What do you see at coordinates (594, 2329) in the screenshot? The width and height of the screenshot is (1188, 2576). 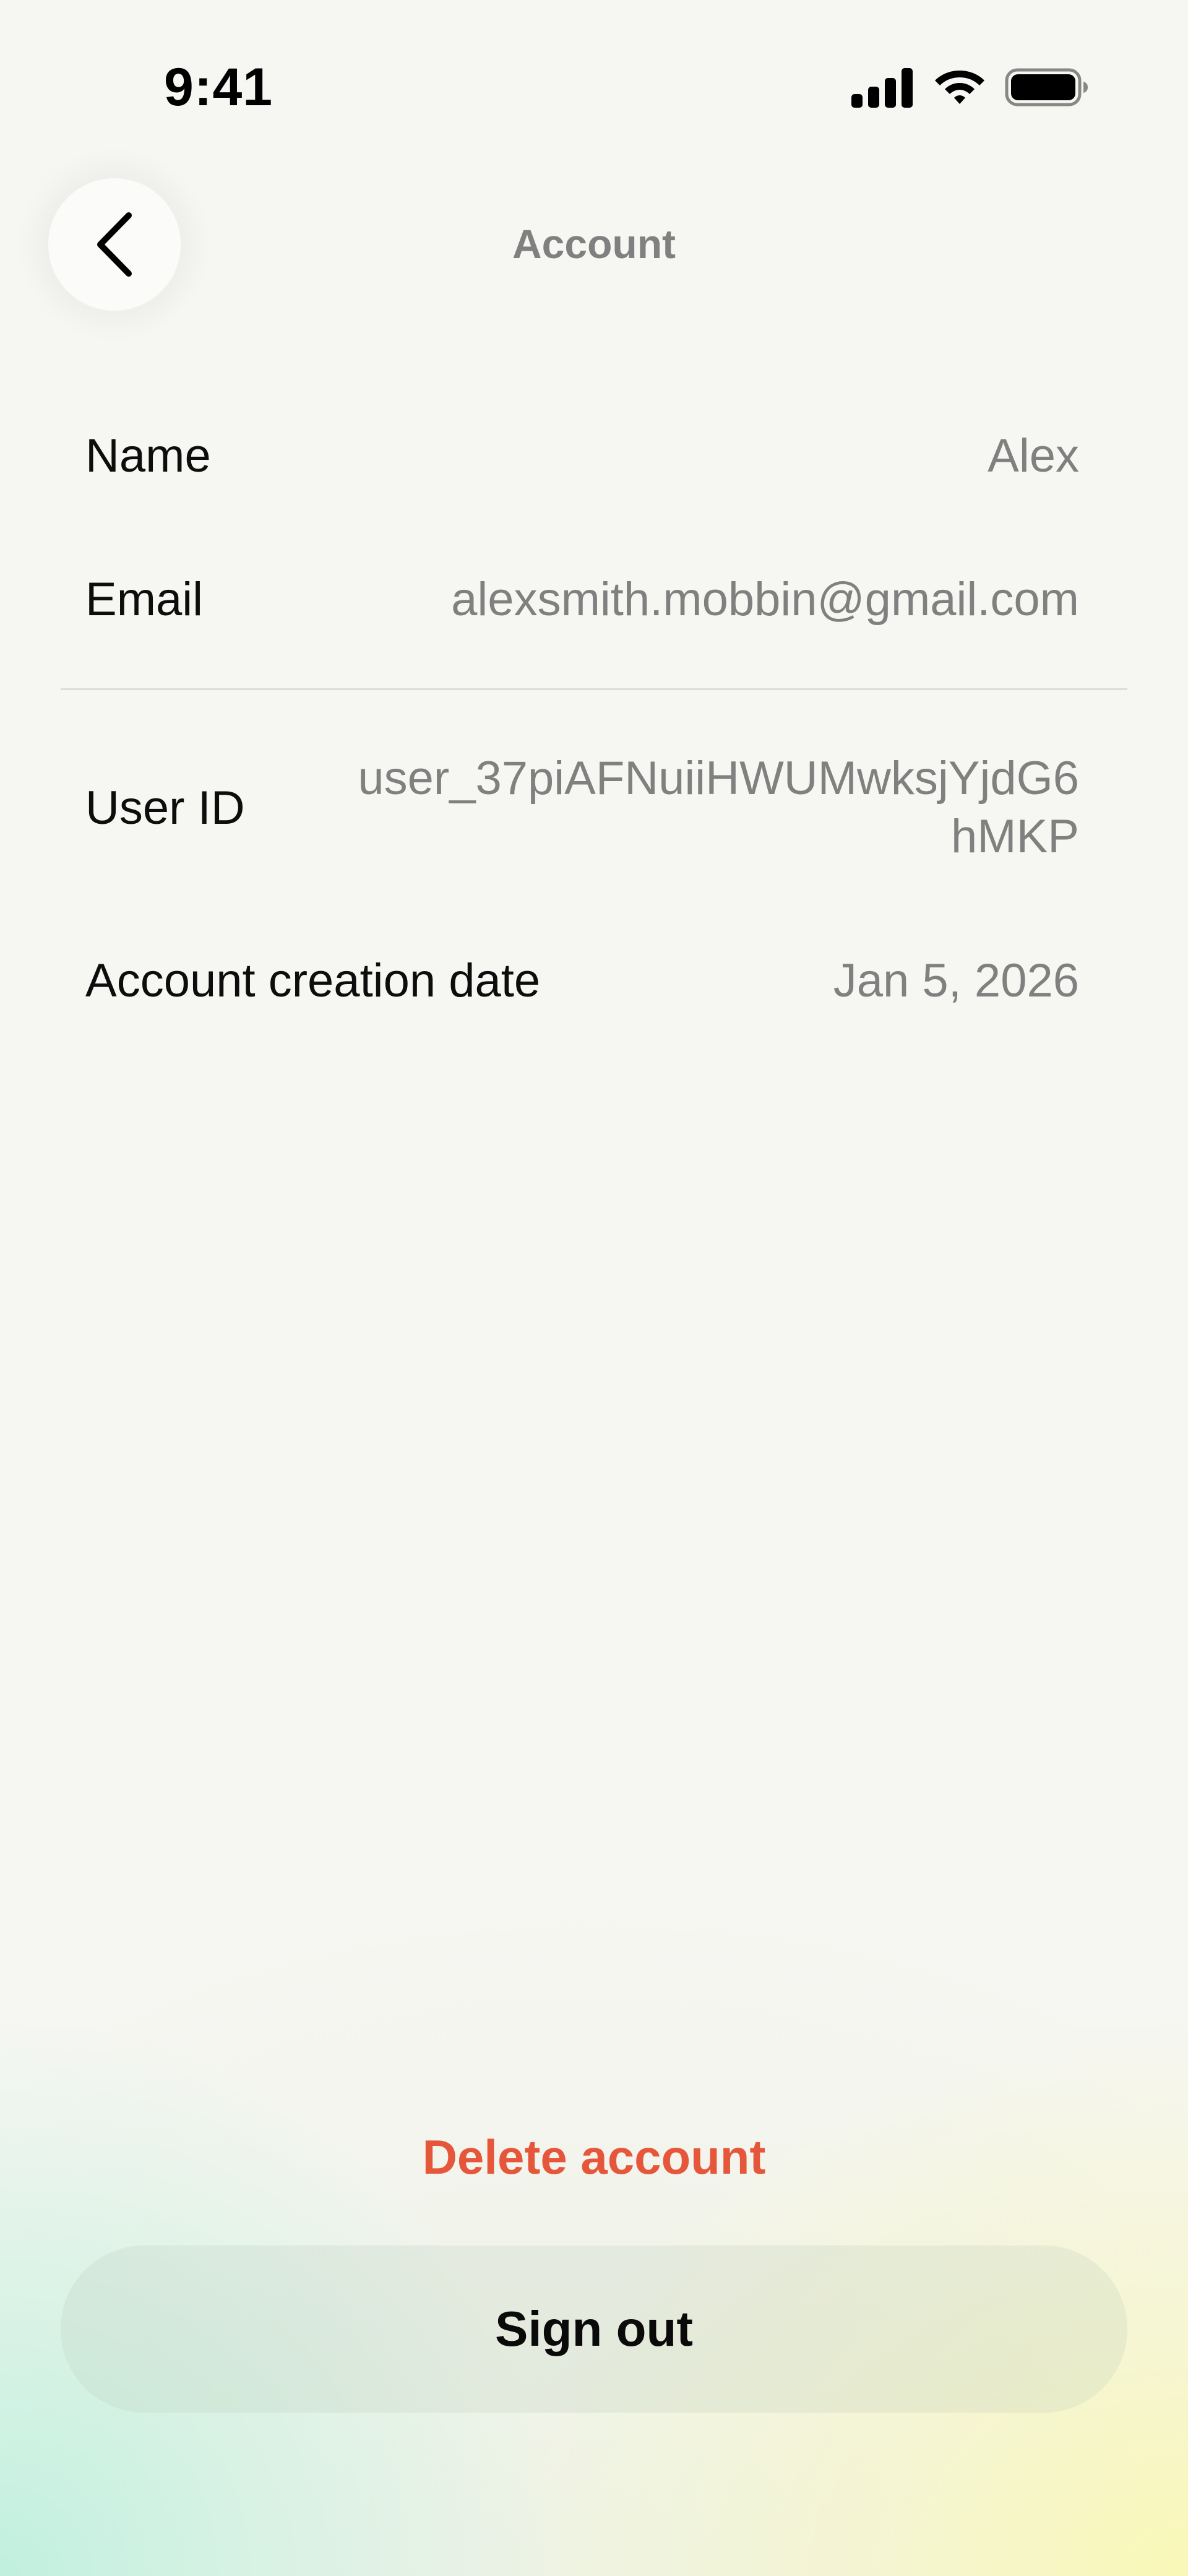 I see `sign-out-button: Sign out` at bounding box center [594, 2329].